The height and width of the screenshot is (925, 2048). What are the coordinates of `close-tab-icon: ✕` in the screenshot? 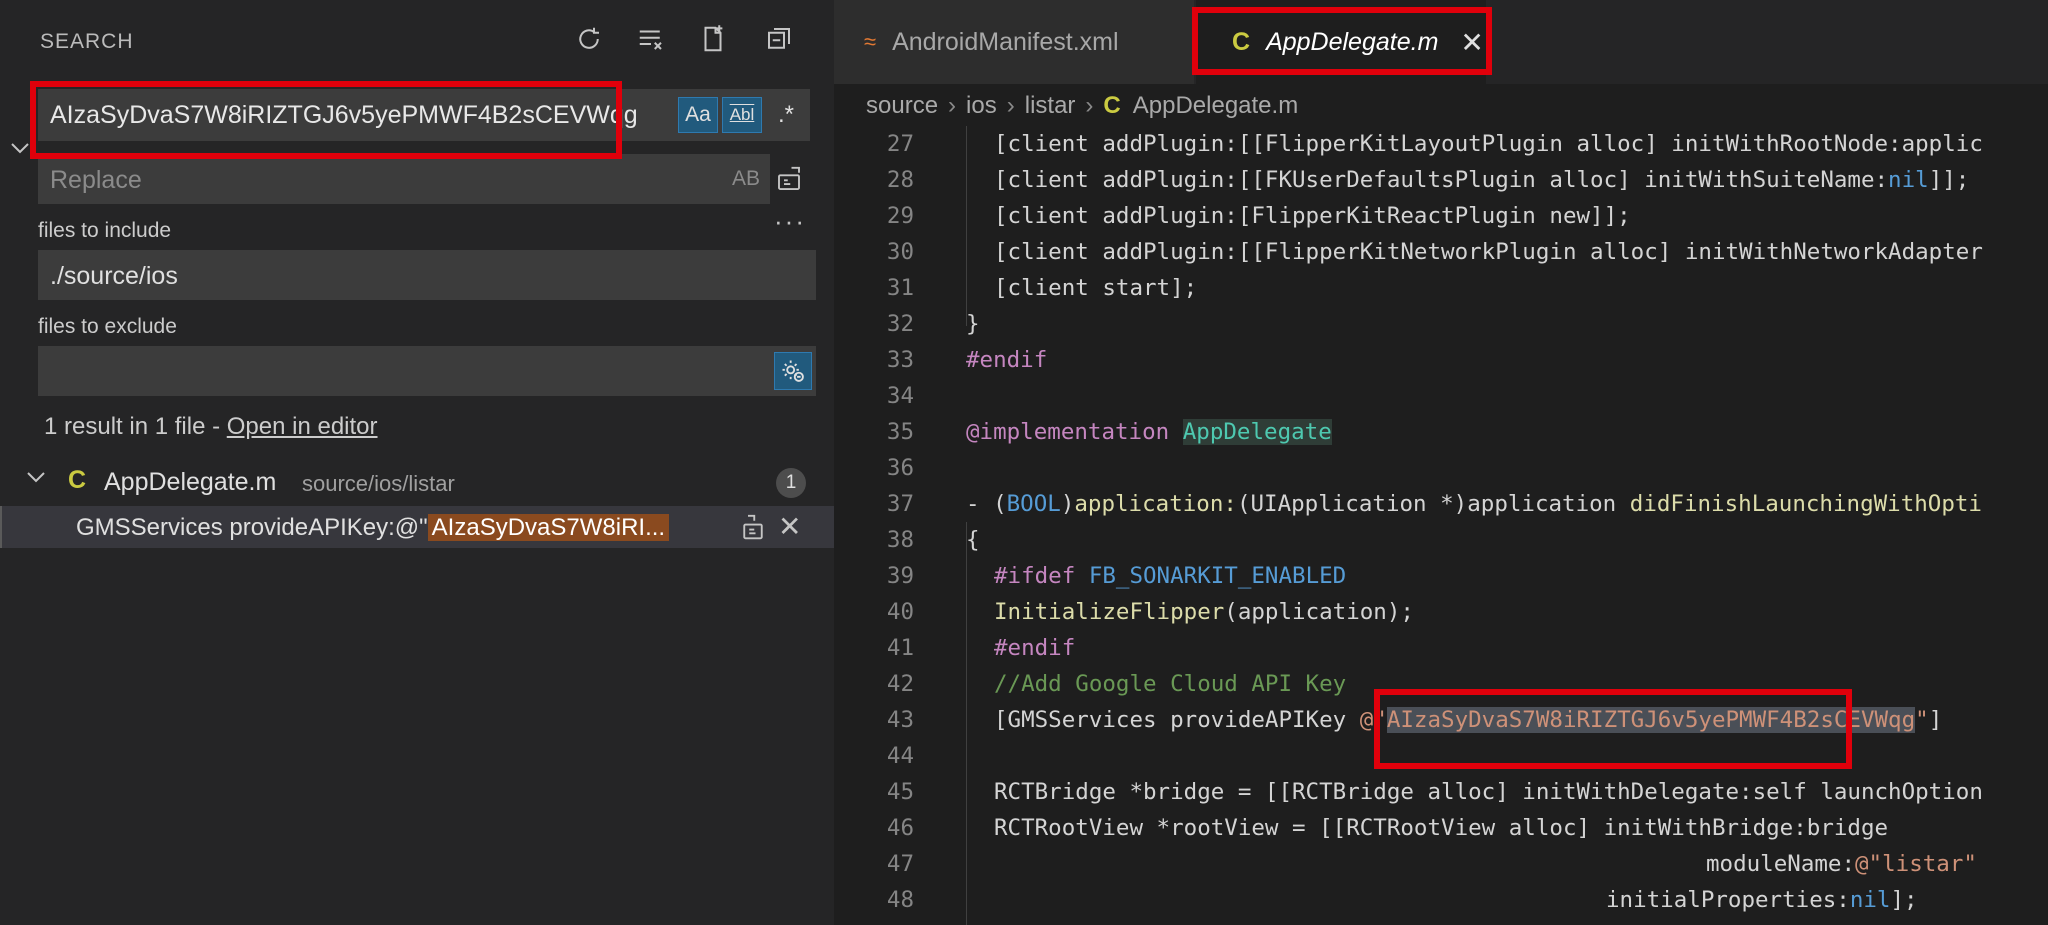 It's located at (1471, 42).